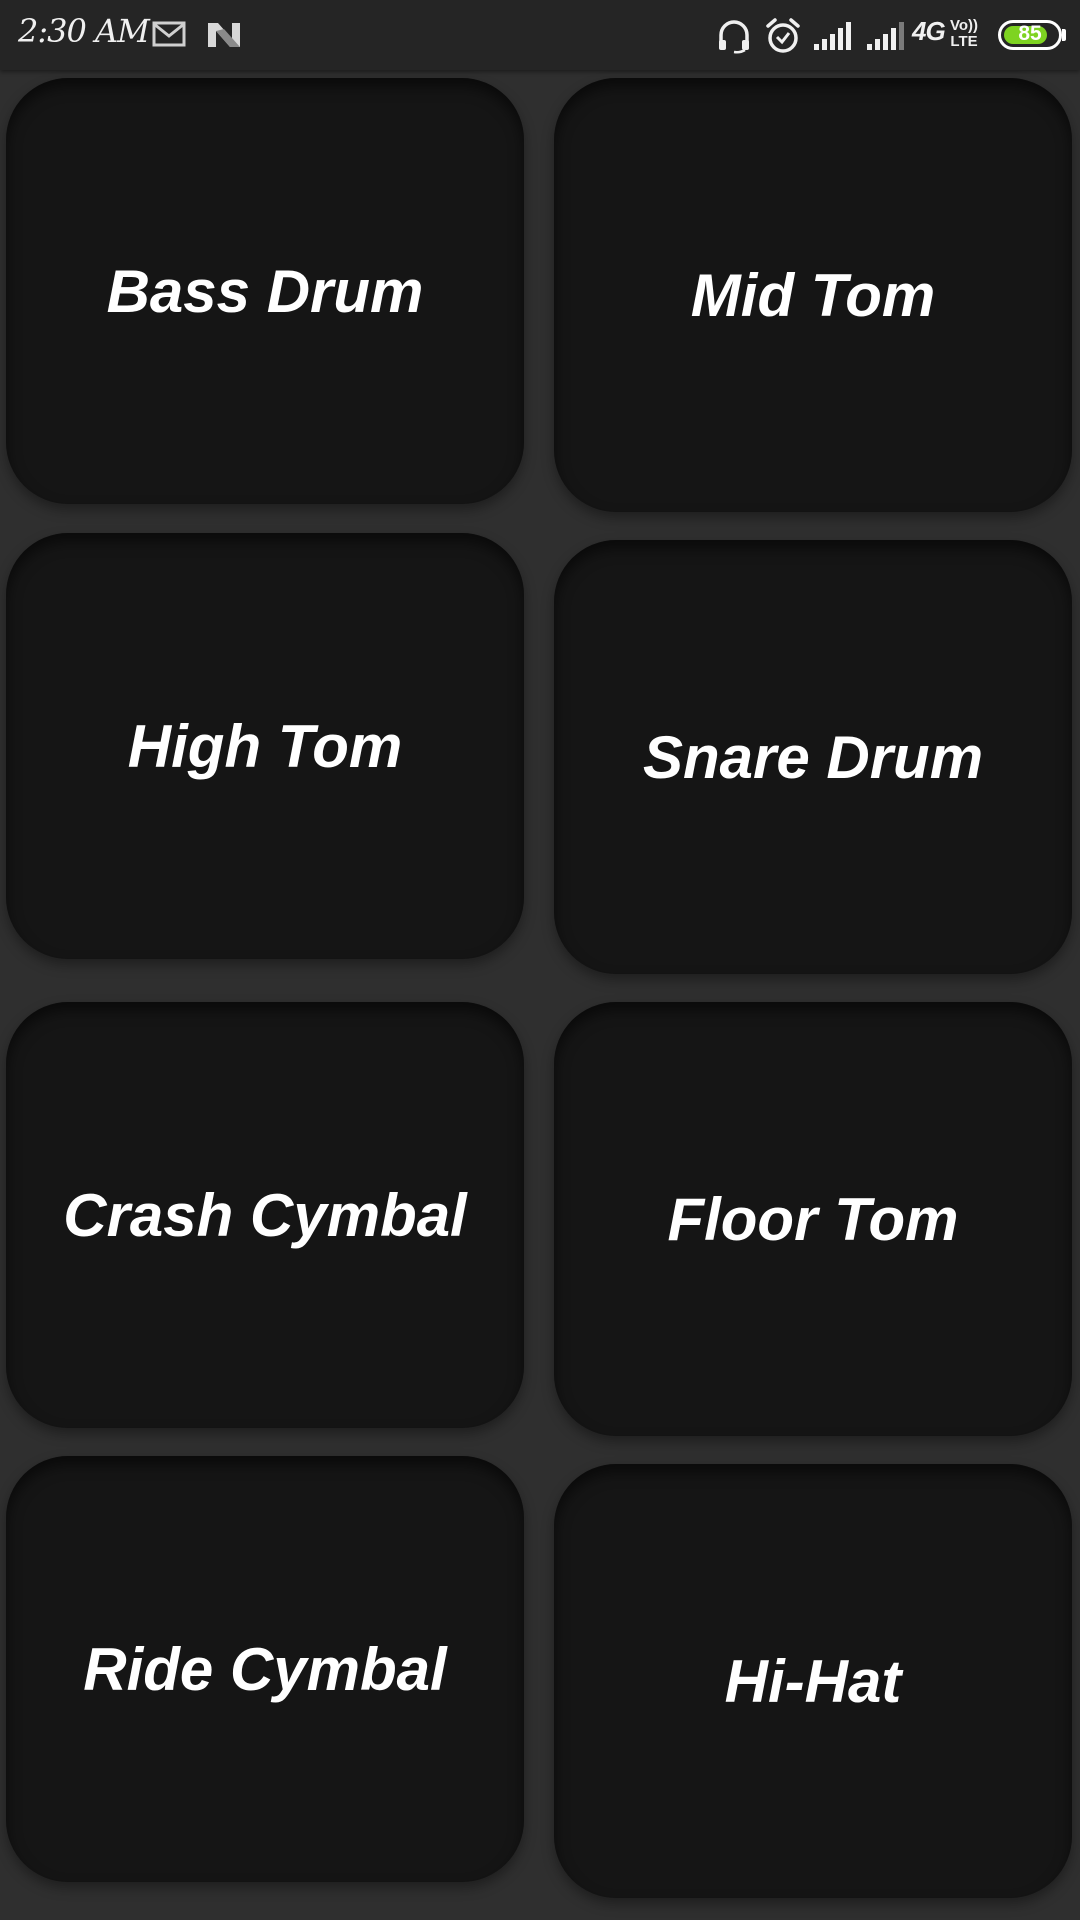 The width and height of the screenshot is (1080, 1920). I want to click on n-app-icon, so click(224, 35).